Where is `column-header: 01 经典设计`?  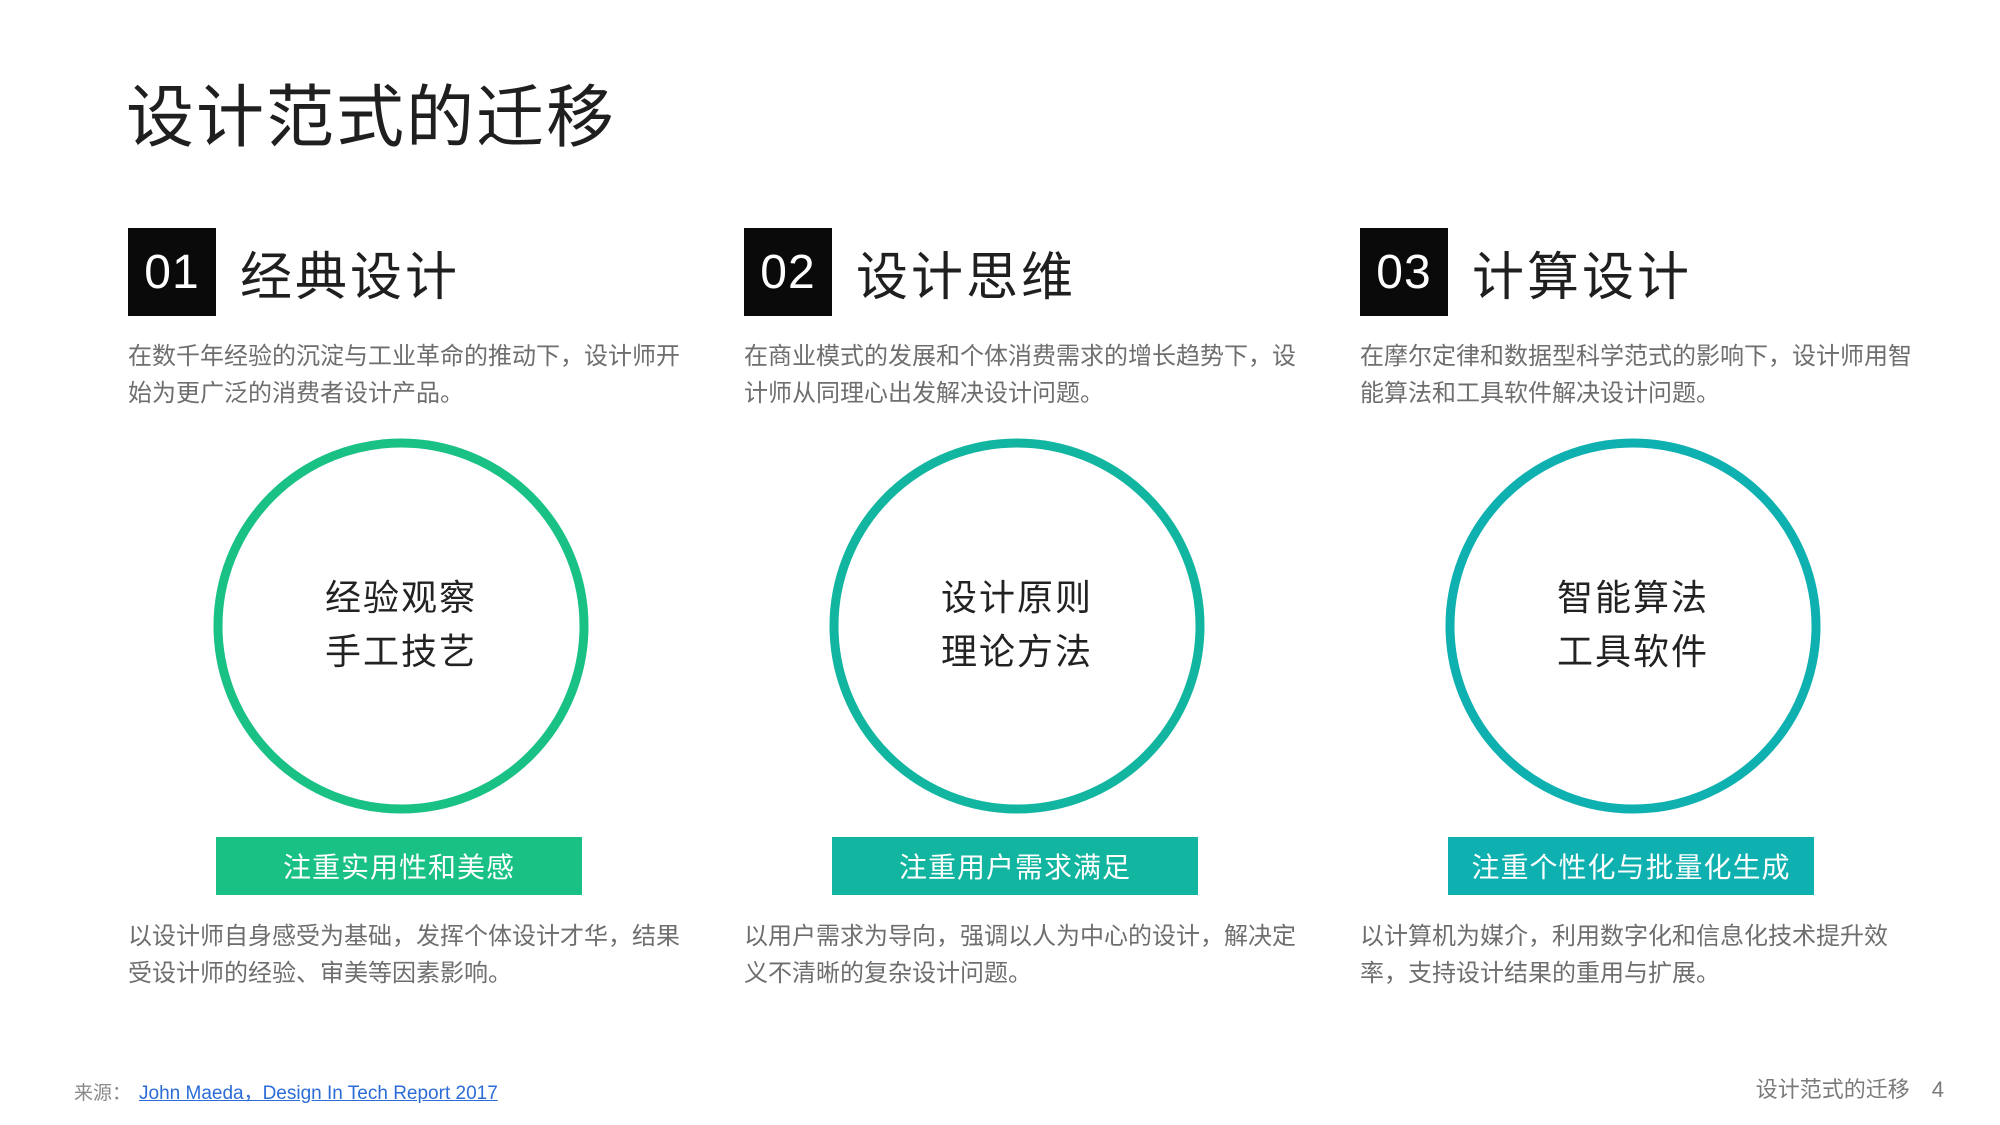 column-header: 01 经典设计 is located at coordinates (294, 272).